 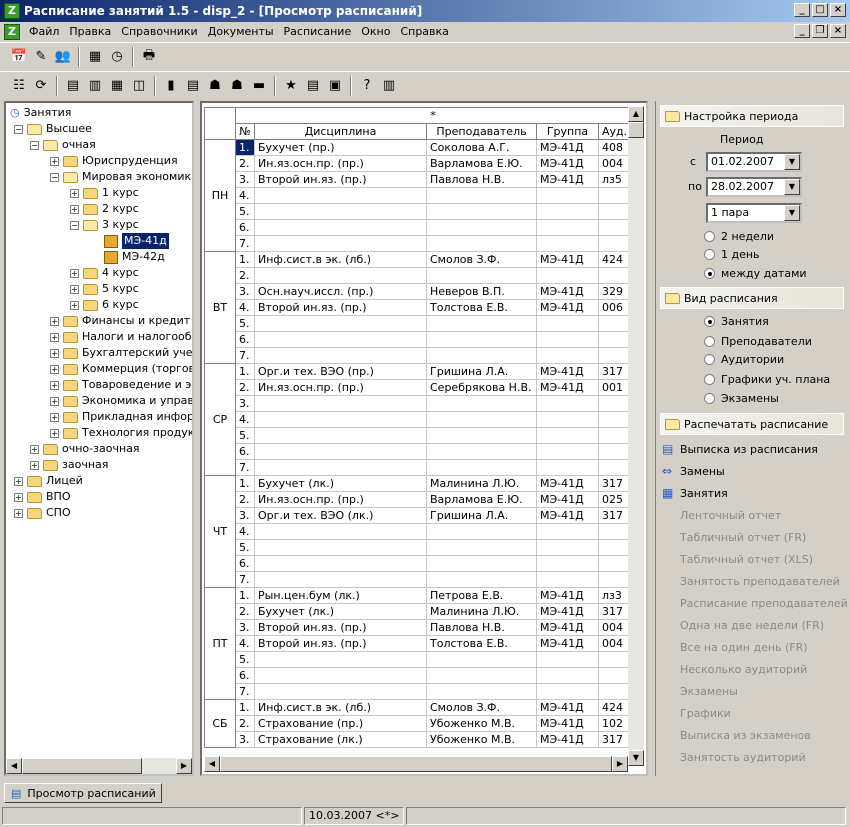 I want to click on radio-view-plan: Графики уч. плана, so click(x=767, y=379).